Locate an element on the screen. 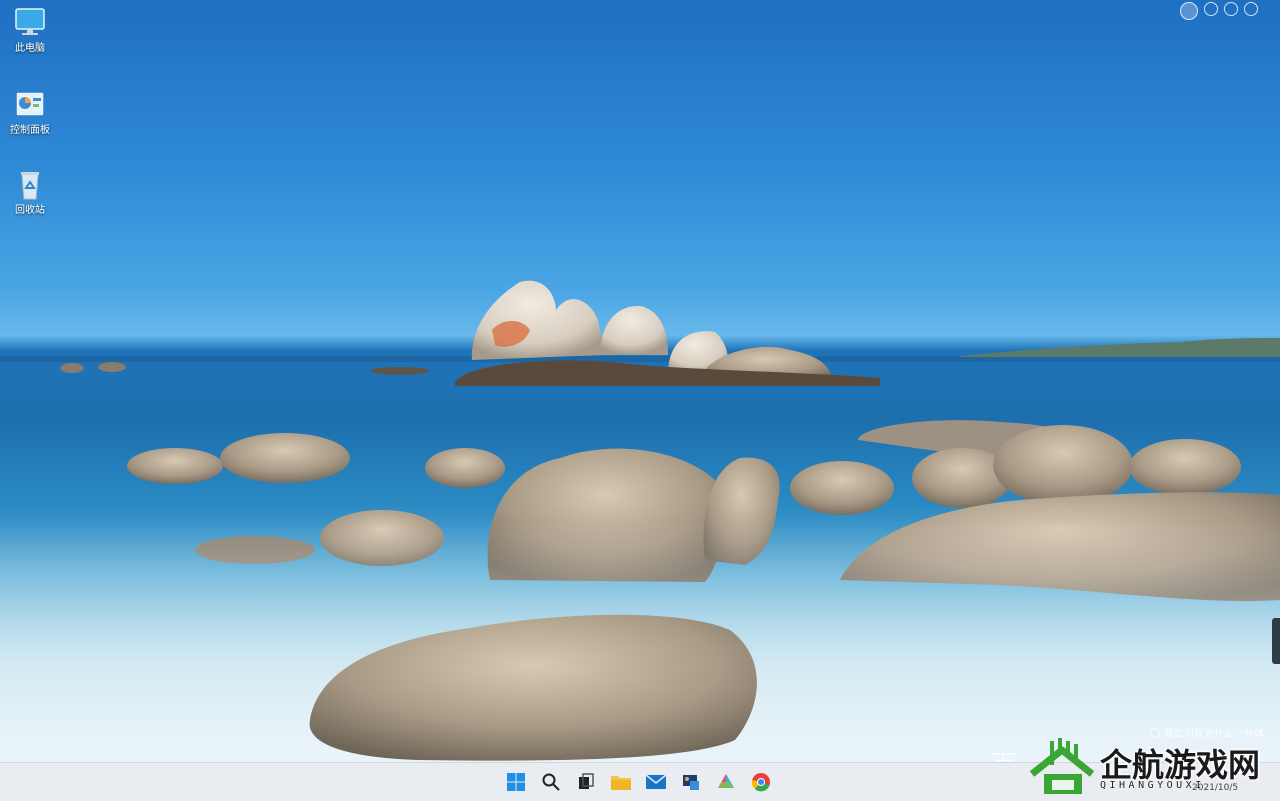 Image resolution: width=1280 pixels, height=801 pixels. desktop-icon-recycle-bin: 回收站 is located at coordinates (30, 192).